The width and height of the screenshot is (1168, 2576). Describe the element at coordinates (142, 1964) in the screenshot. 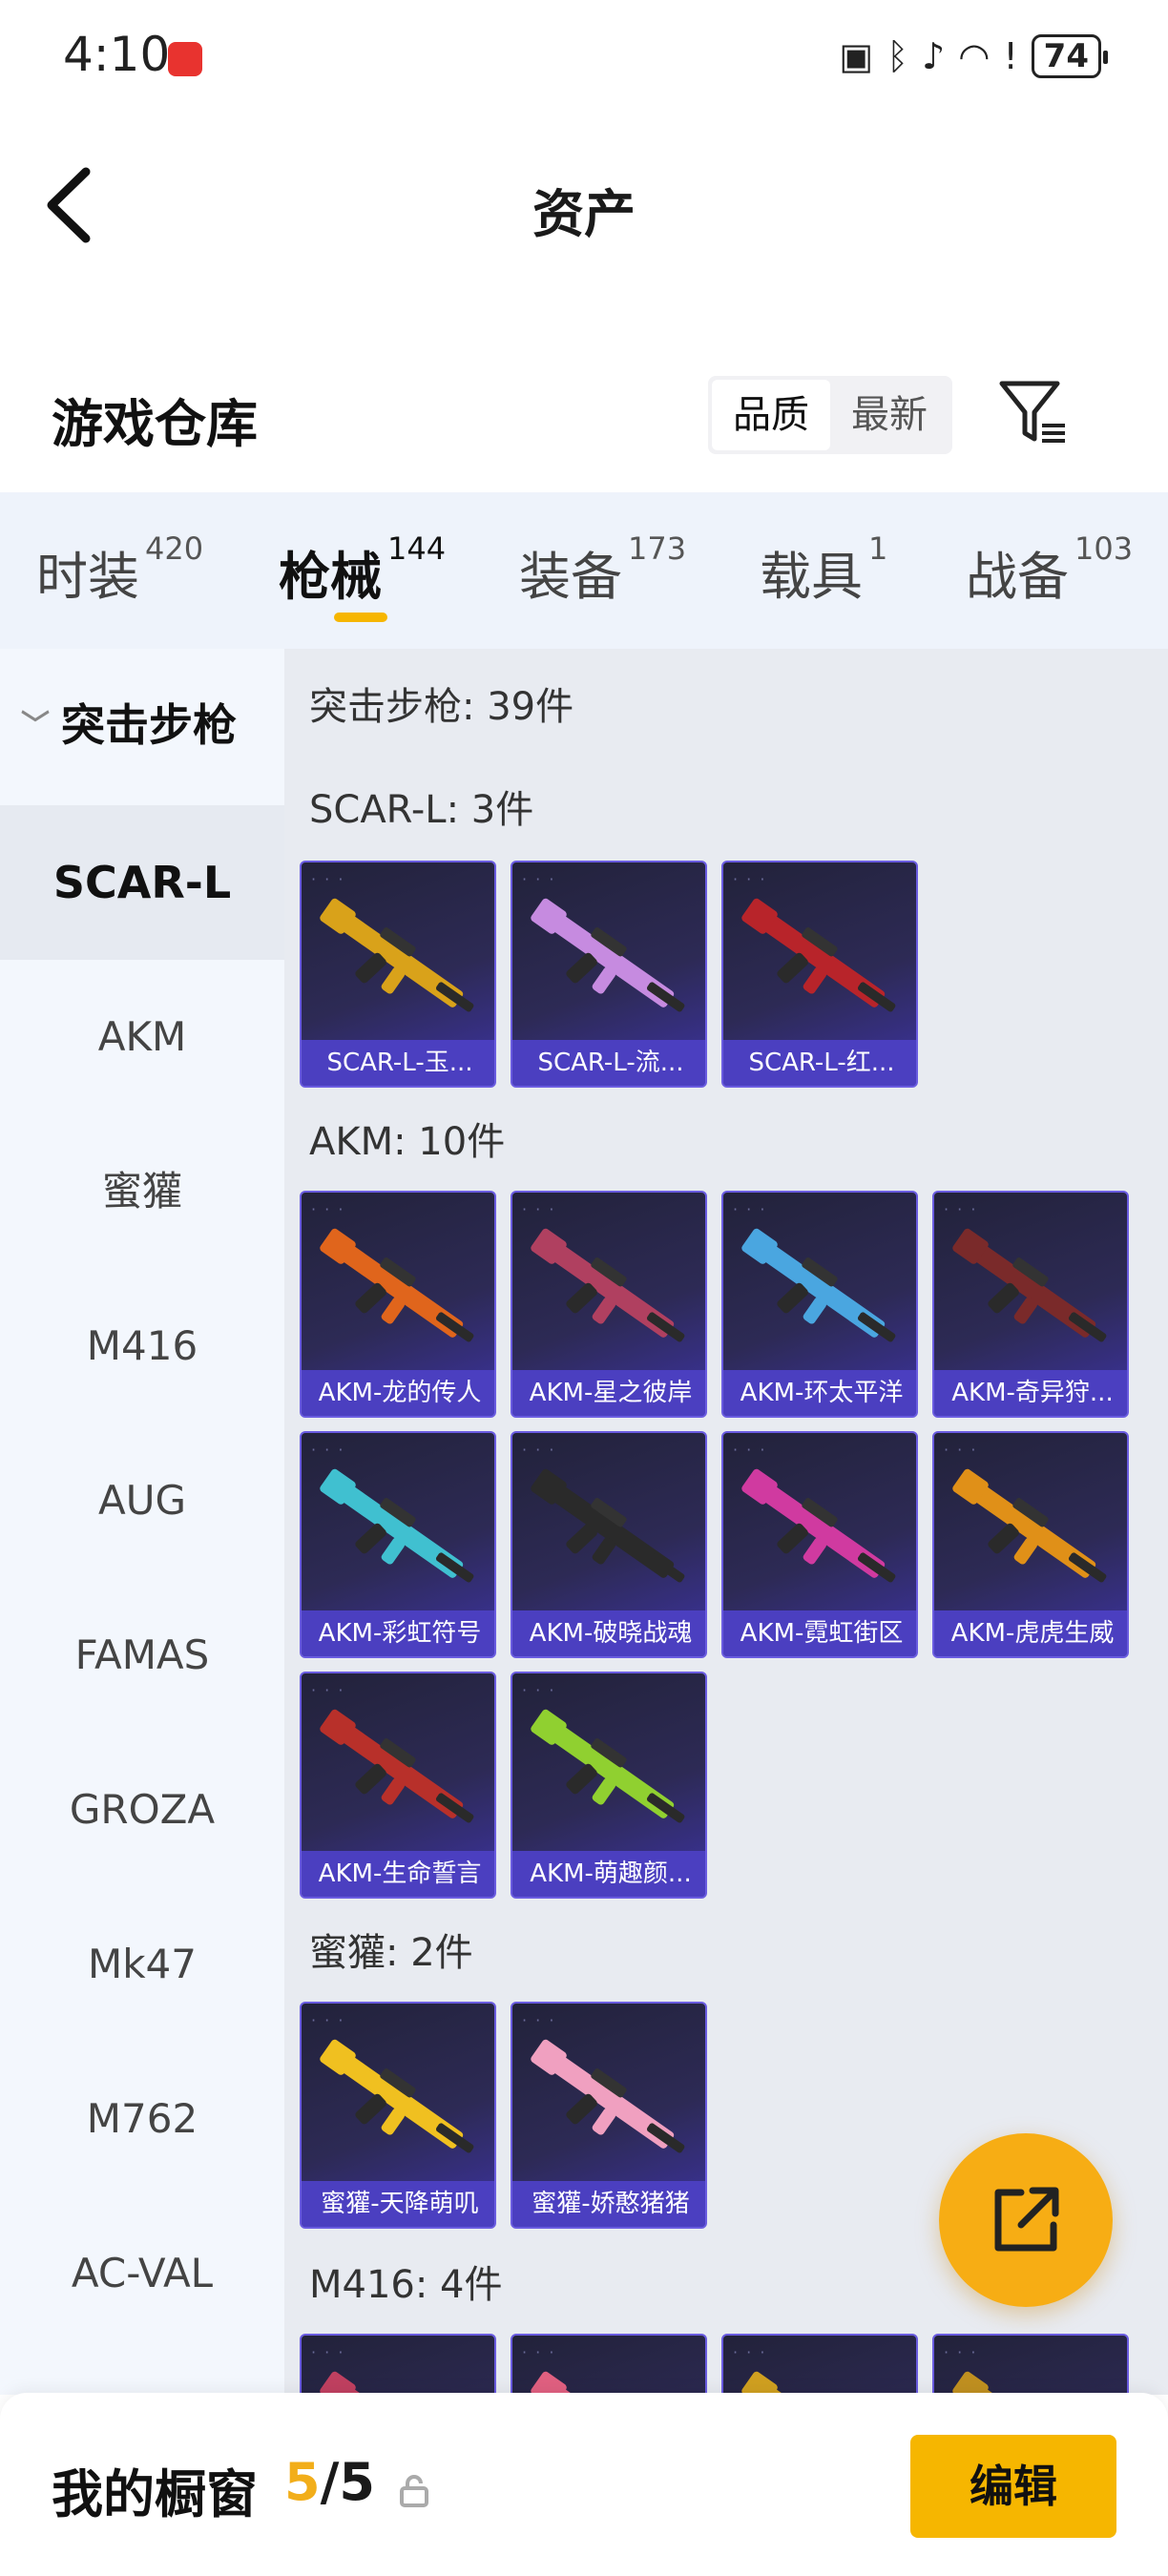

I see `sidebar-item: Mk47` at that location.